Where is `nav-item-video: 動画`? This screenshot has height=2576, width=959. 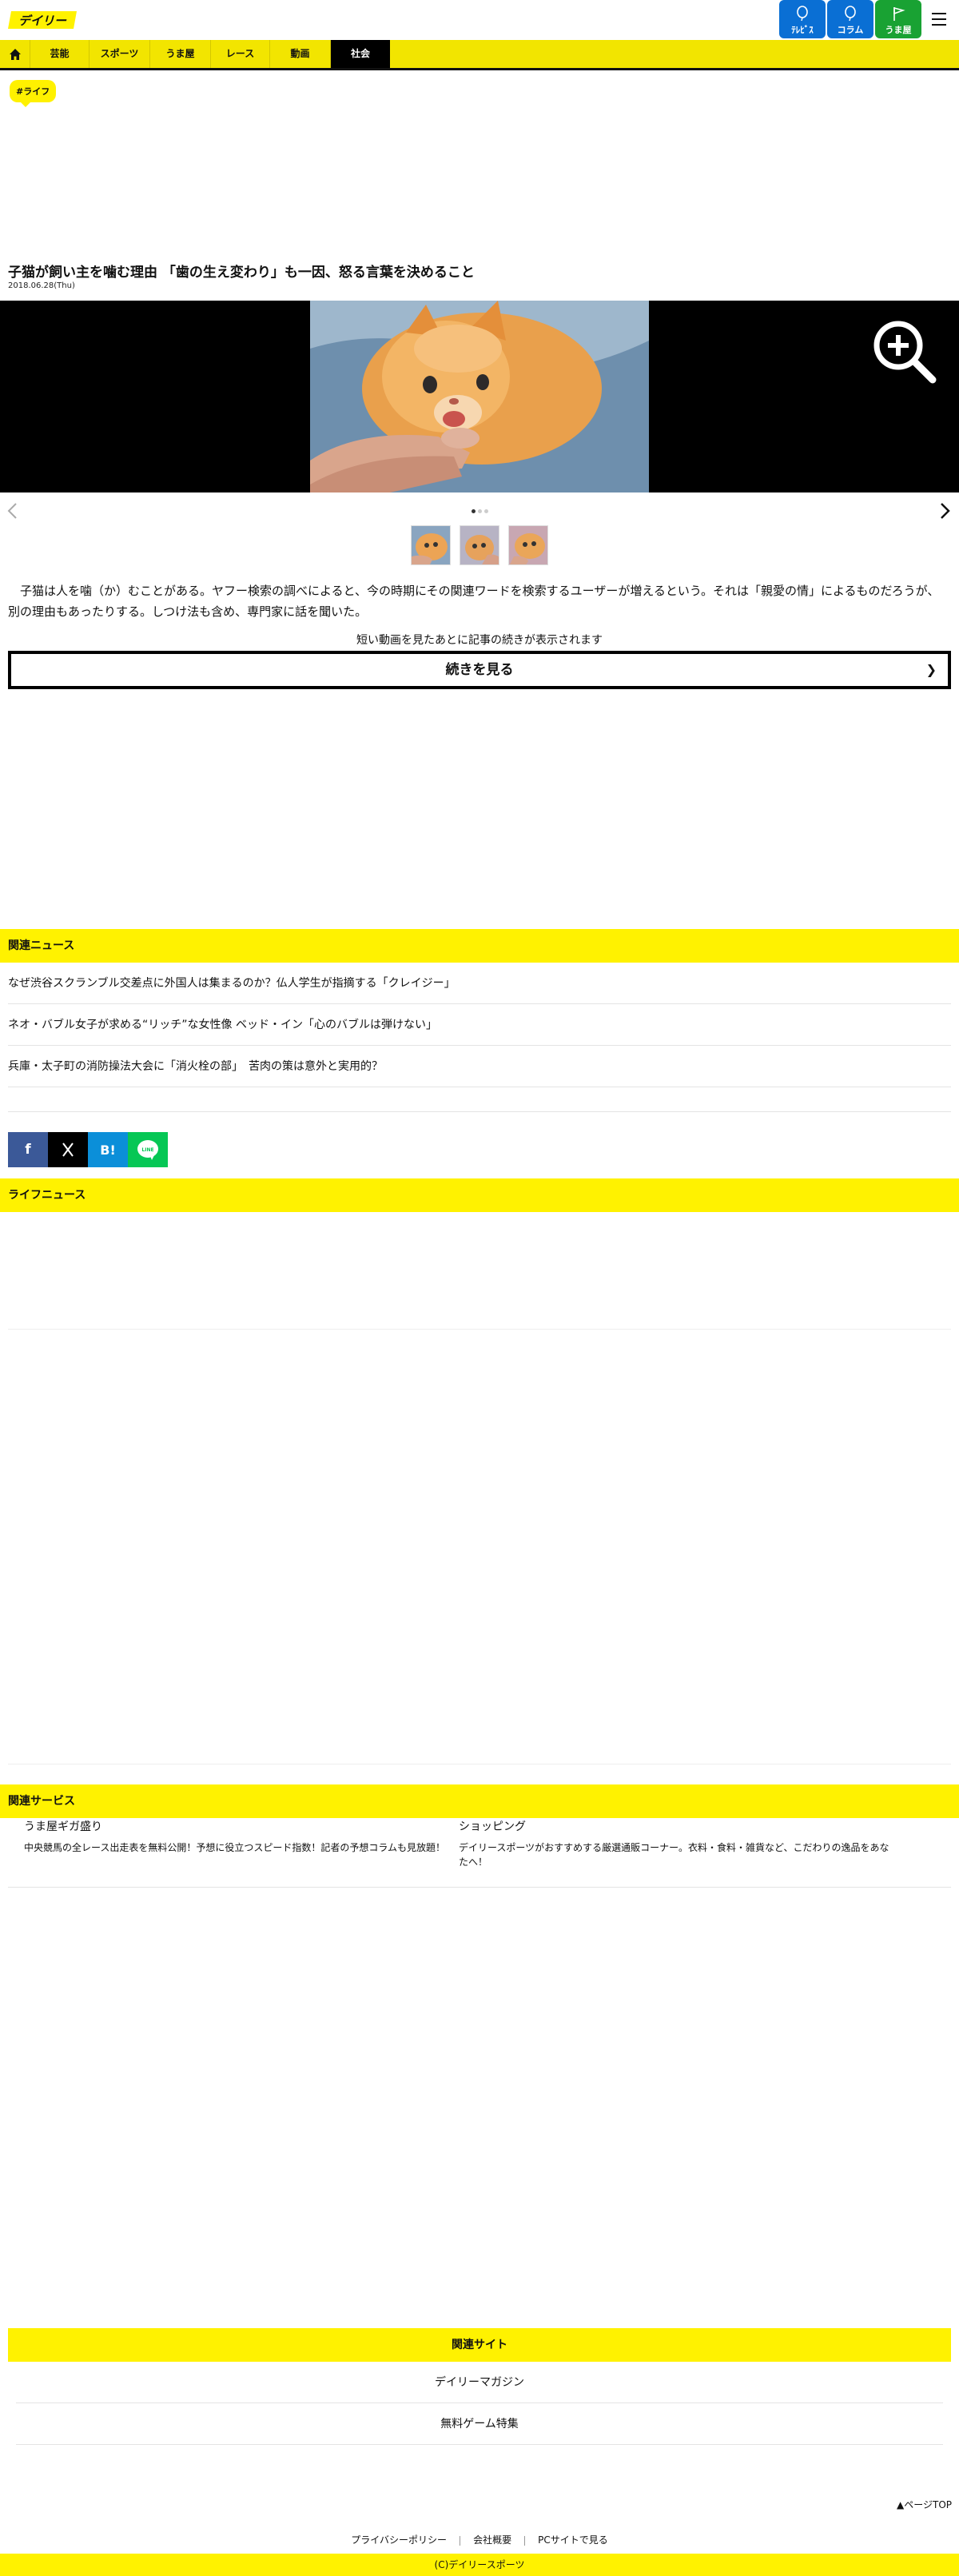 nav-item-video: 動画 is located at coordinates (300, 54).